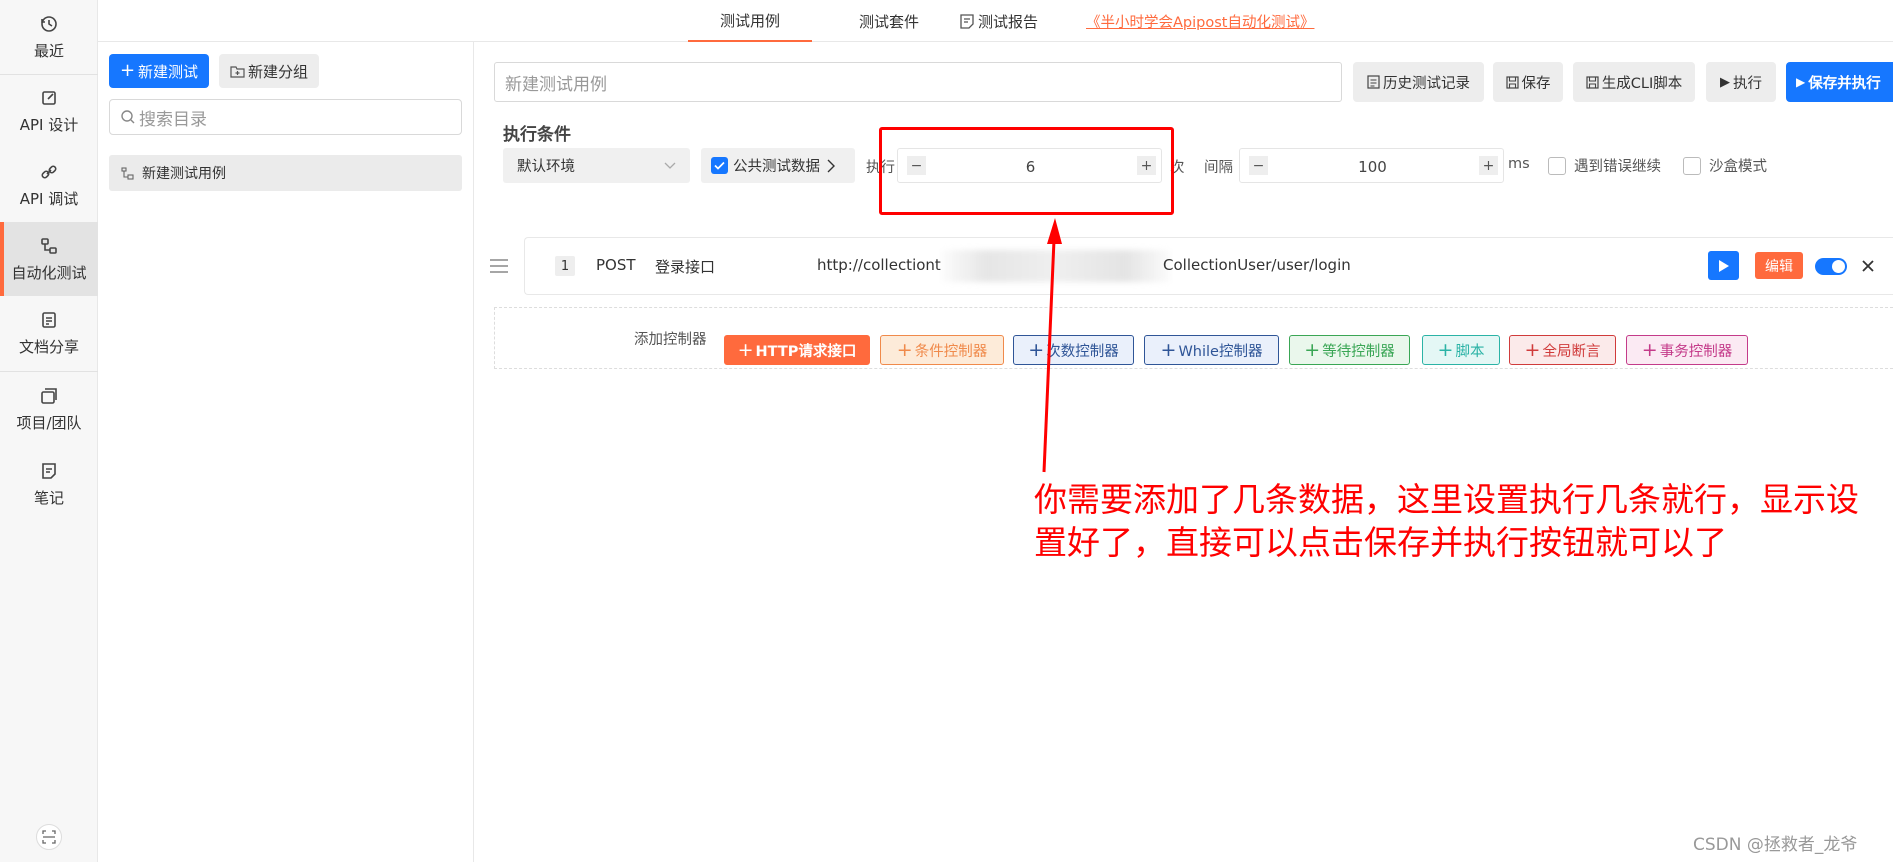 This screenshot has width=1893, height=862. I want to click on add-controller-button: + 等待控制器, so click(1349, 350).